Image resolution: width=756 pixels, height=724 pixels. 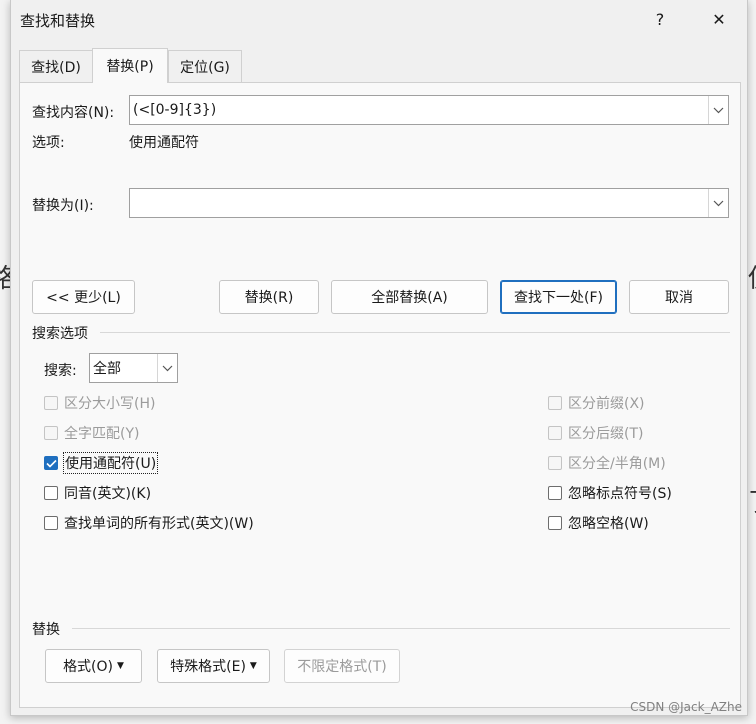 What do you see at coordinates (110, 404) in the screenshot?
I see `match-case-label: 区分大小写(H)` at bounding box center [110, 404].